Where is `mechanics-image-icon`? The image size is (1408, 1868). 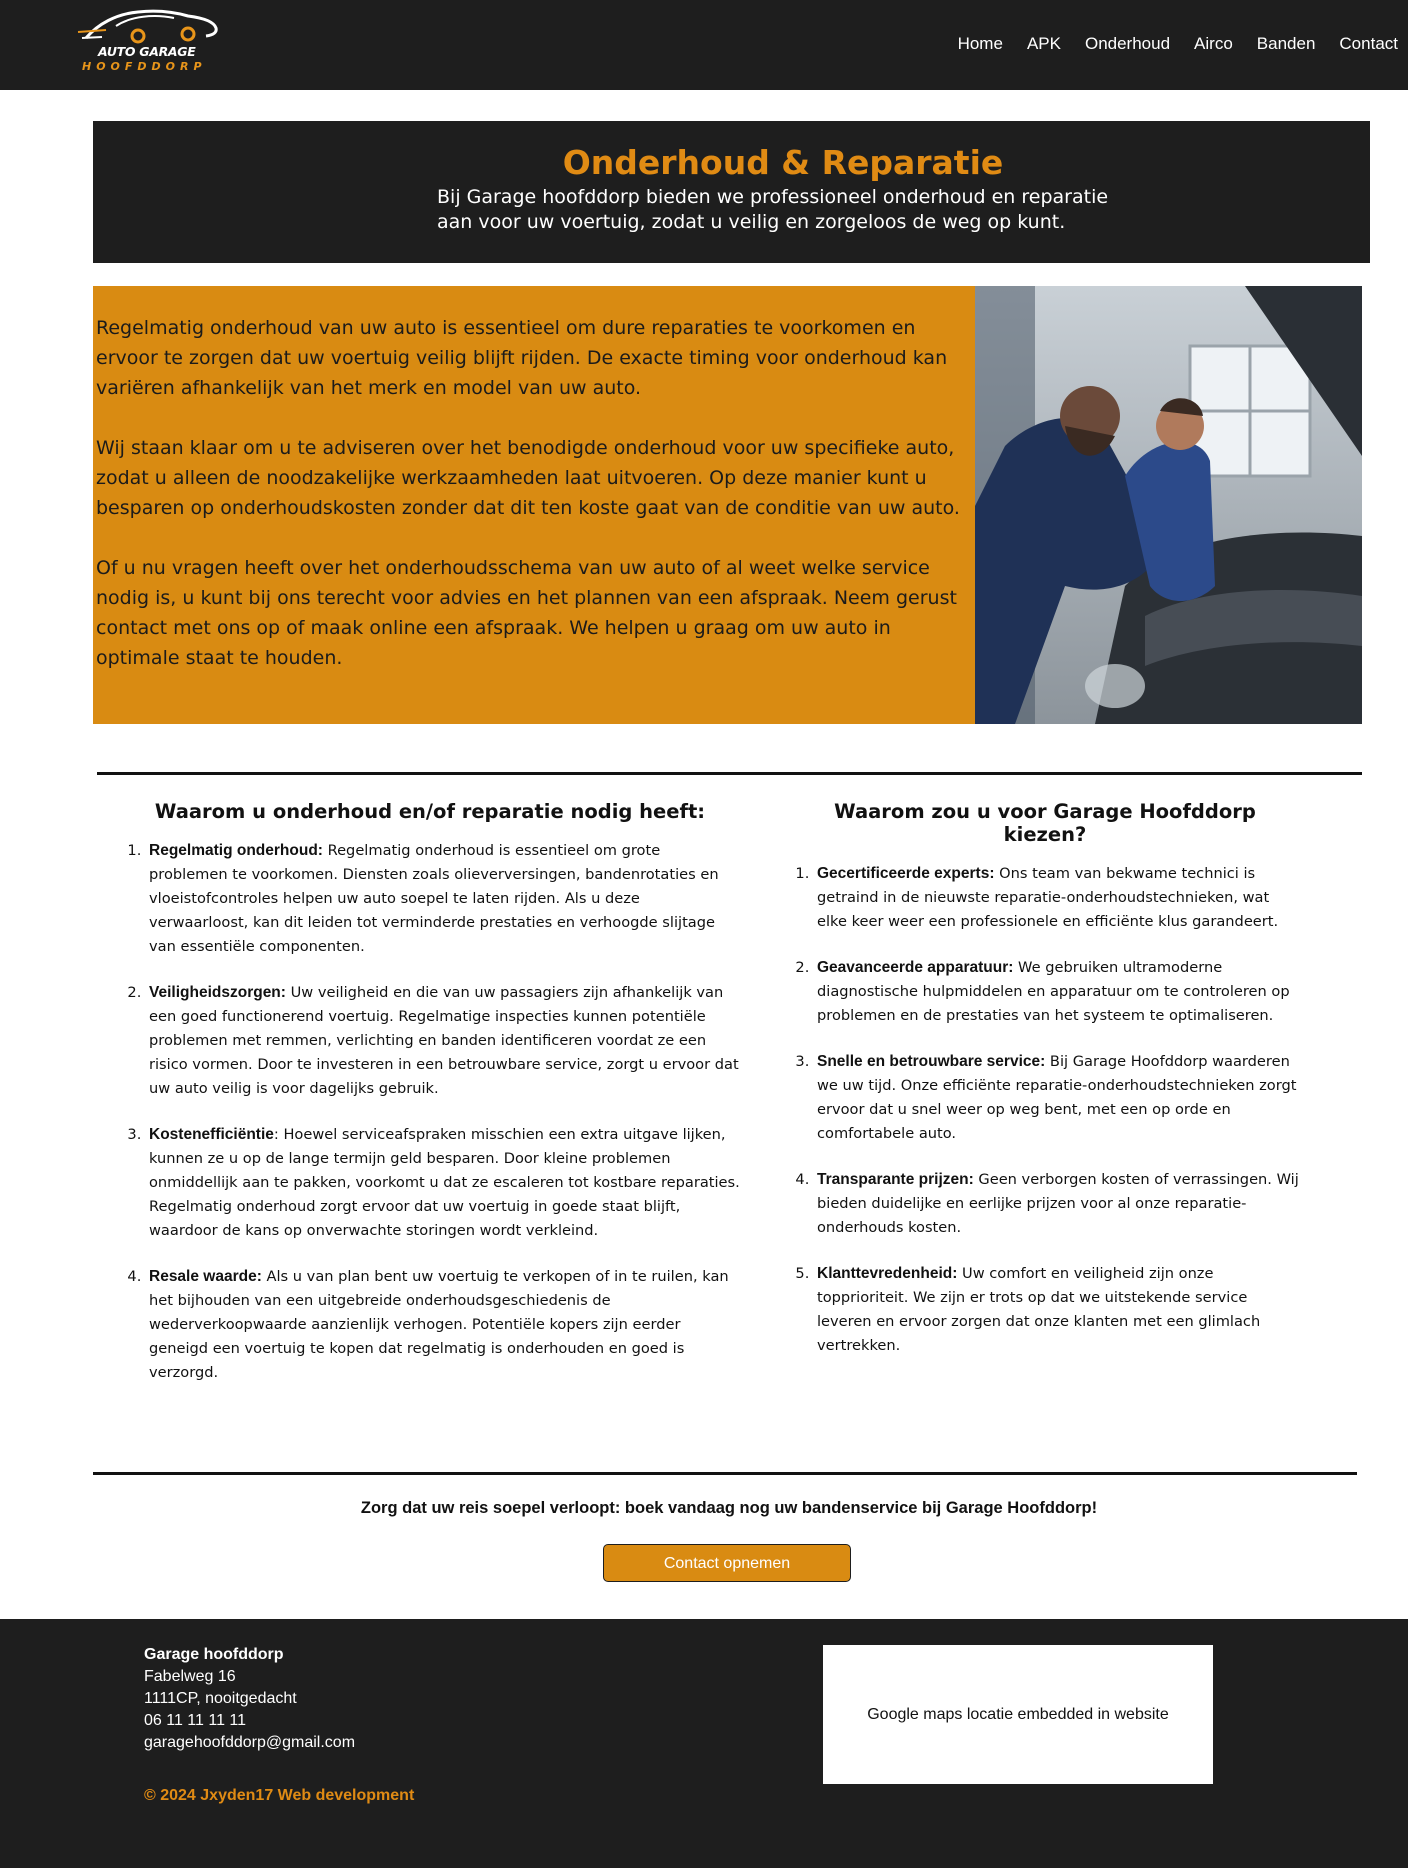
mechanics-image-icon is located at coordinates (1168, 505).